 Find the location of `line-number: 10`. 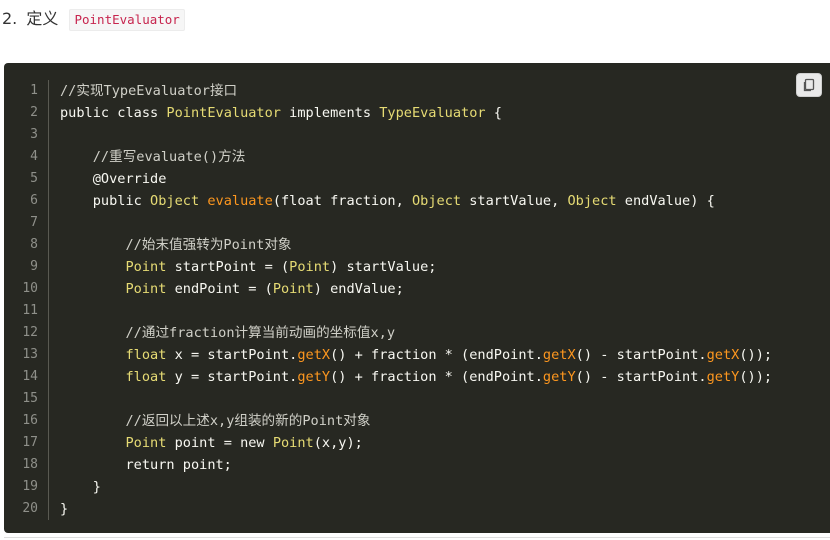

line-number: 10 is located at coordinates (30, 288).